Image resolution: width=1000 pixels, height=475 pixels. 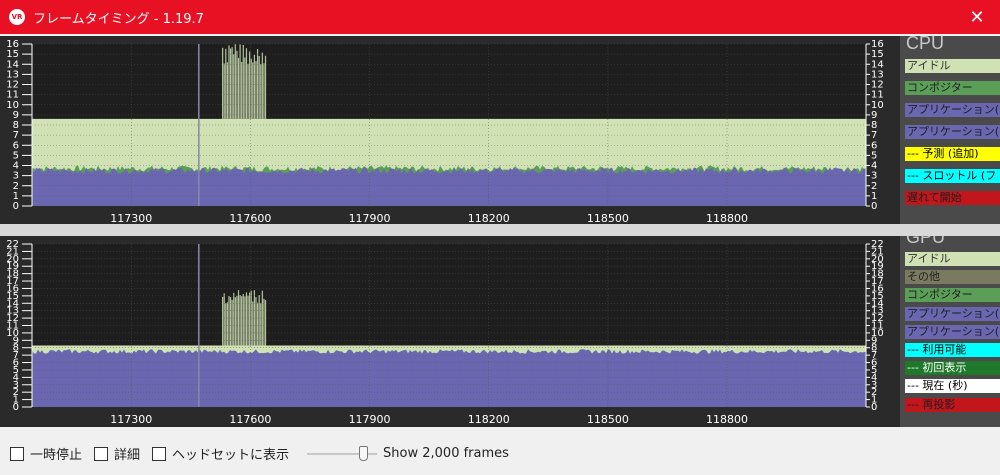 I want to click on close-button: ✕, so click(x=977, y=17).